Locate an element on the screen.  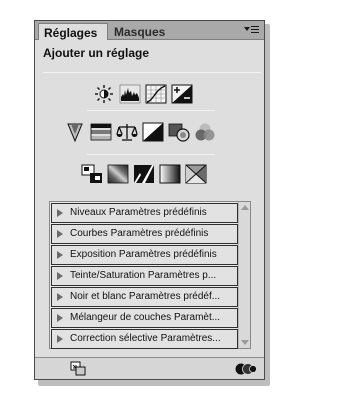
brightness-contrast-icon is located at coordinates (104, 94).